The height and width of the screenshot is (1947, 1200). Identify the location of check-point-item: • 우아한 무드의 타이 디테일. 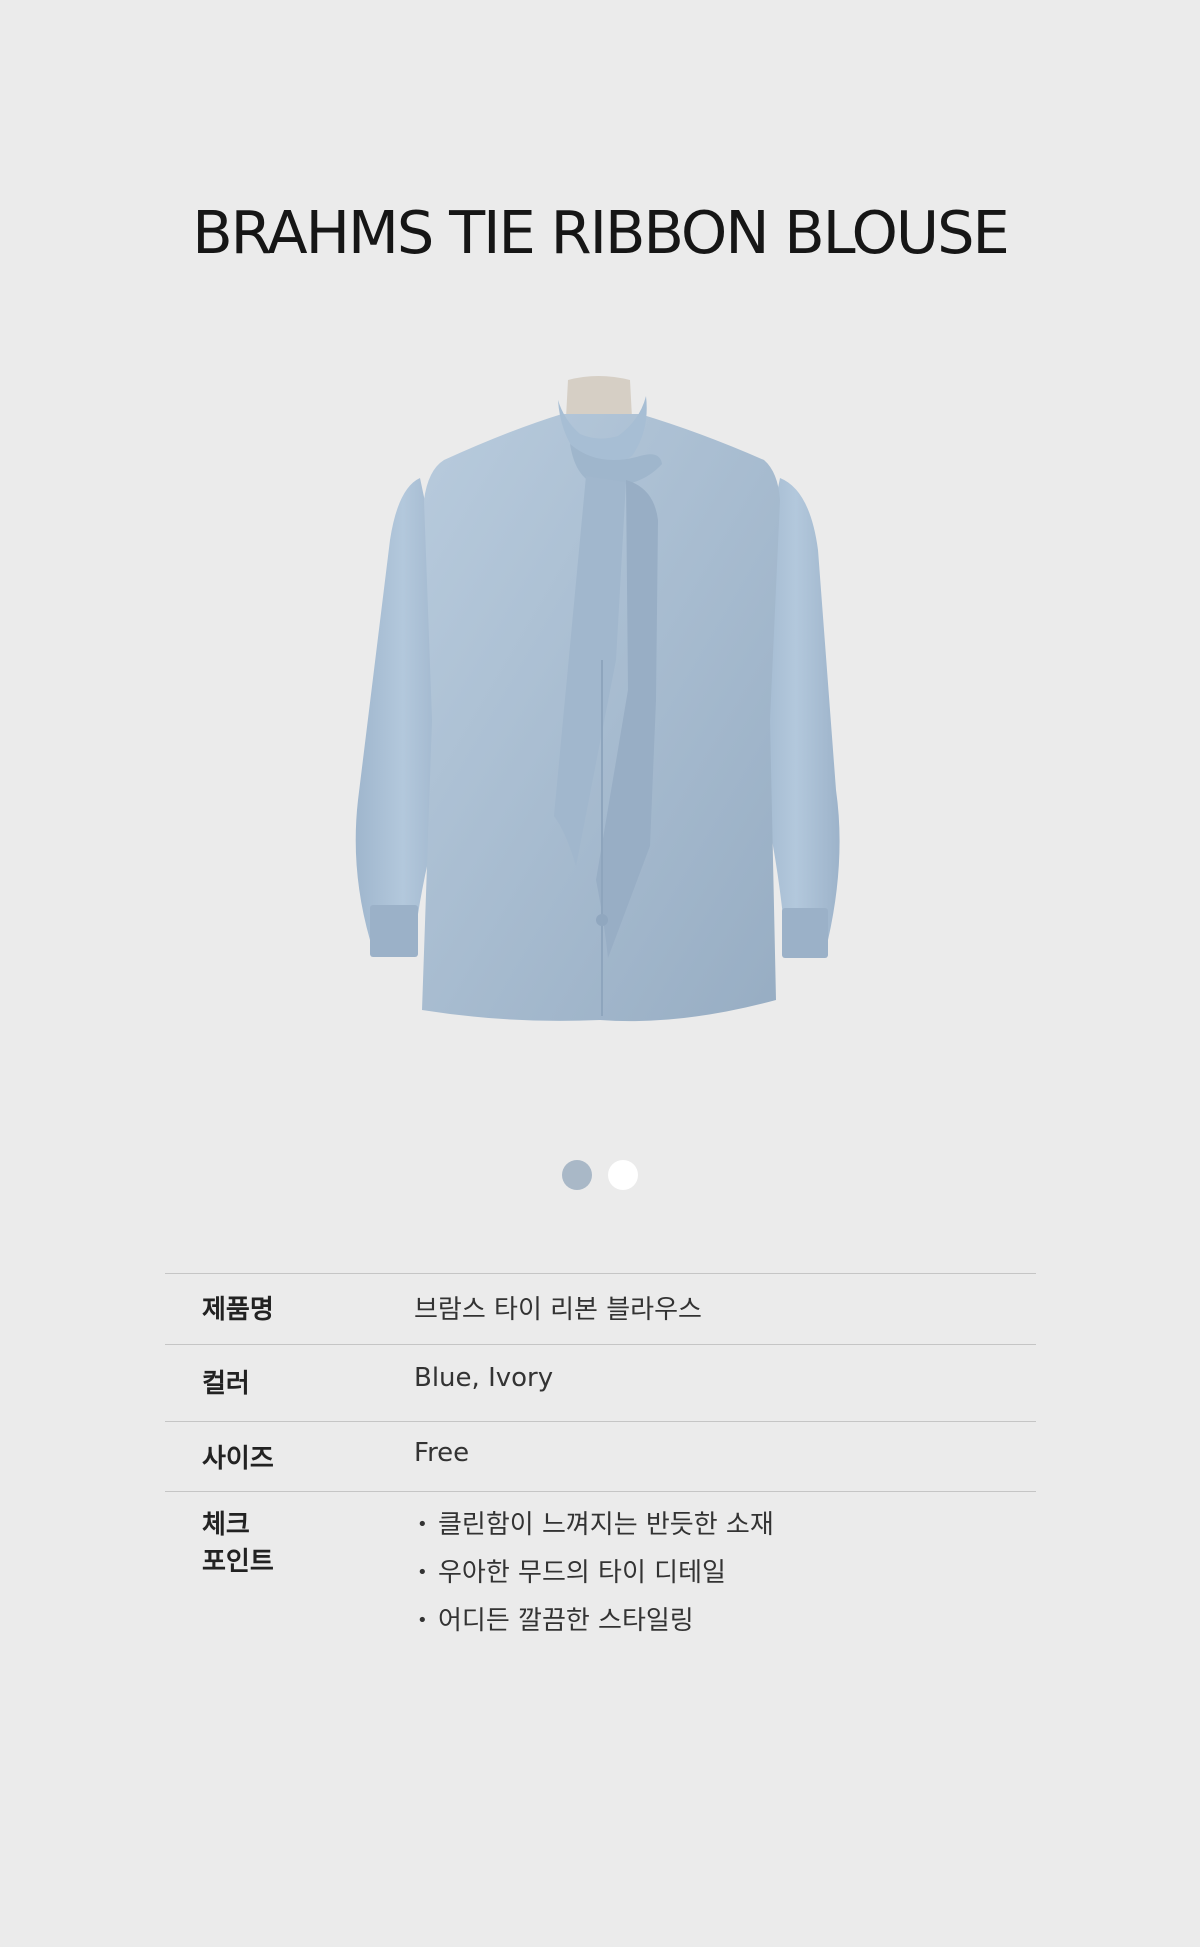
(724, 1573).